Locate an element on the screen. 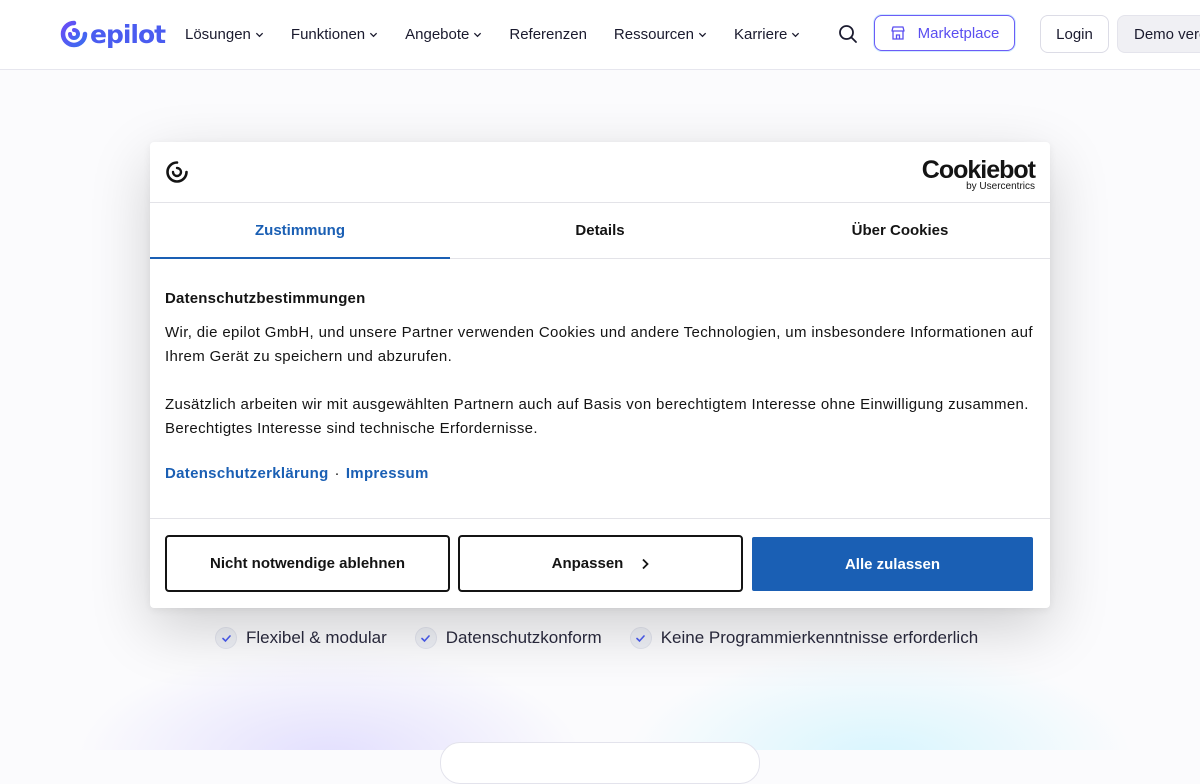 This screenshot has width=1200, height=784. dialog-header: Cookiebot by Usercentrics is located at coordinates (600, 172).